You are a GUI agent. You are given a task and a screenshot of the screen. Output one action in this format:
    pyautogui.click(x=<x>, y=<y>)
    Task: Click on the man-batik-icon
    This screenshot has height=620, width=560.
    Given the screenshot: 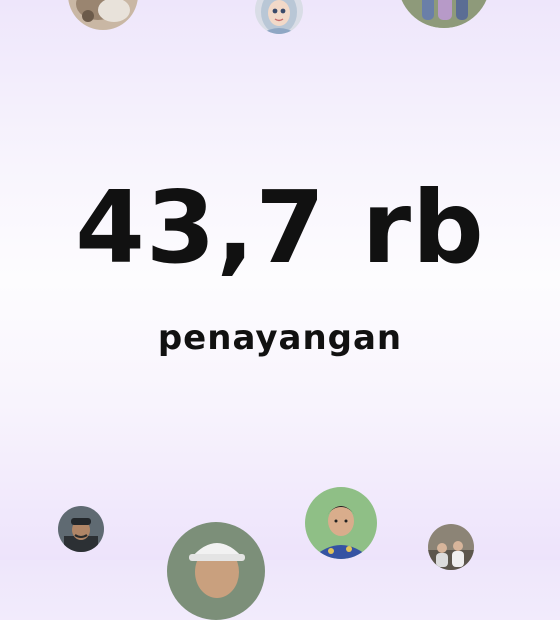 What is the action you would take?
    pyautogui.click(x=341, y=523)
    